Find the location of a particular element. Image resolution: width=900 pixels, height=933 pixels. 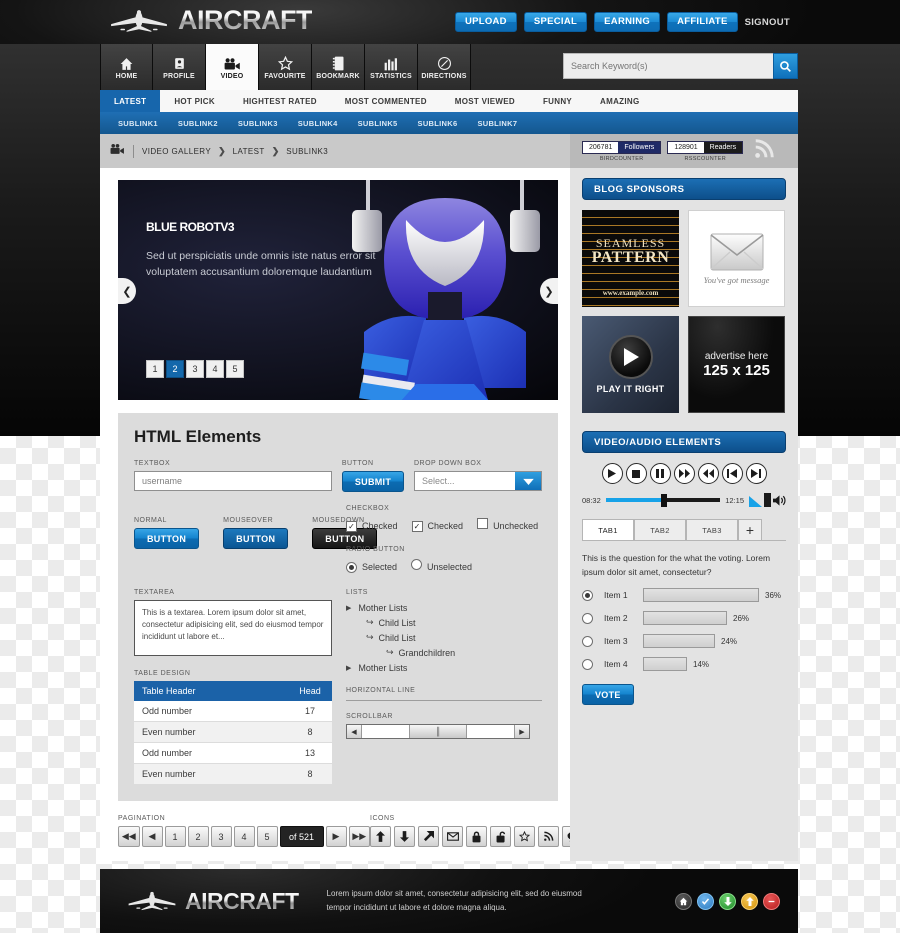

page-4-button: 4 is located at coordinates (244, 836).